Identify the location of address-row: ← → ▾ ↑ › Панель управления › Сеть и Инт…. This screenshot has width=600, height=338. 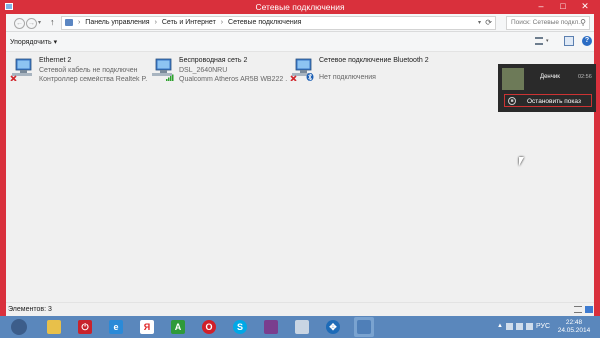
(300, 23).